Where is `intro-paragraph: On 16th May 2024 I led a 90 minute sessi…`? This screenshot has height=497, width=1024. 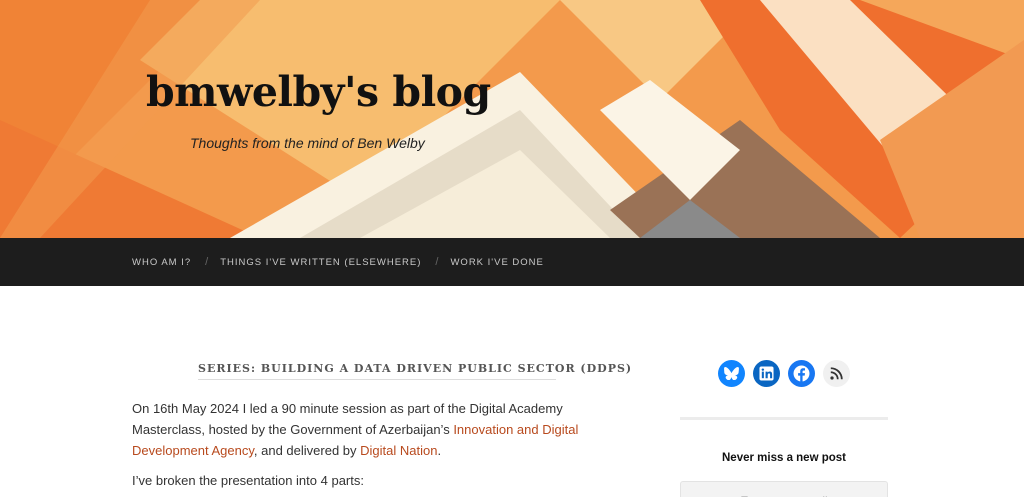
intro-paragraph: On 16th May 2024 I led a 90 minute sessi… is located at coordinates (372, 429).